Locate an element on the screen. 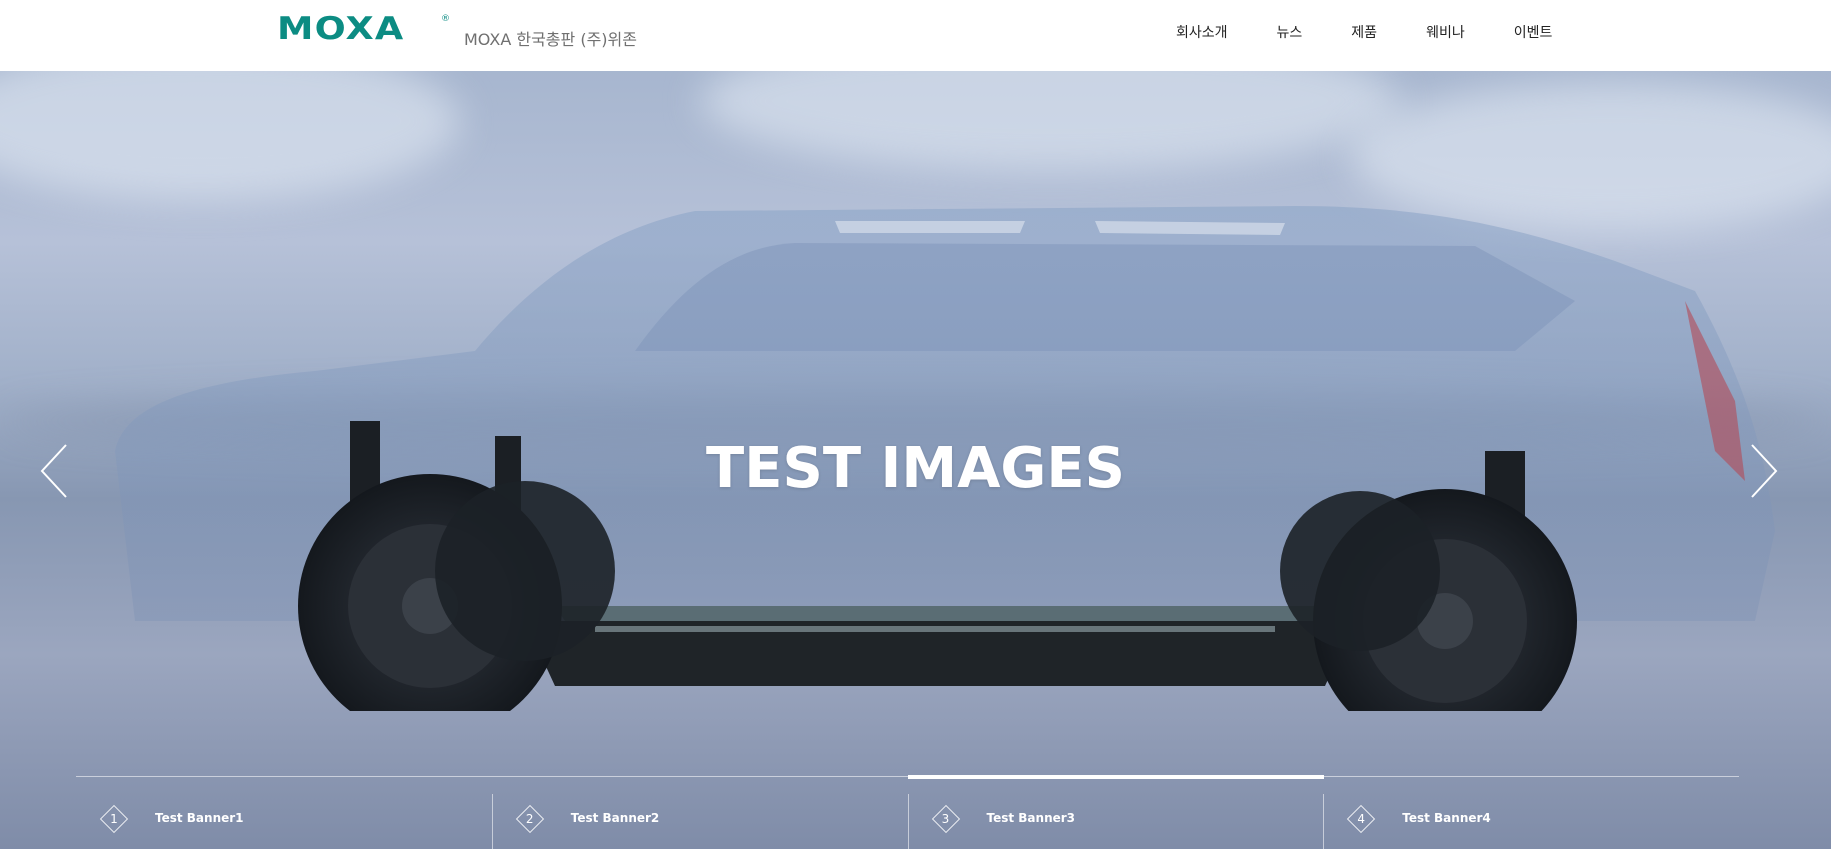  logo: MOXA ® MOXA 한국총판 (주)위존 is located at coordinates (457, 32).